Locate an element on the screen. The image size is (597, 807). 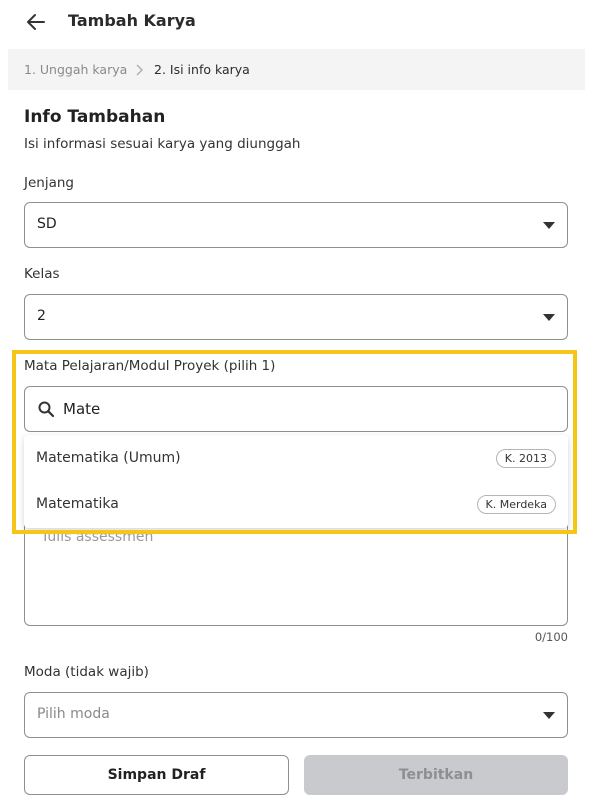
save-draft-button: Simpan Draf is located at coordinates (156, 775).